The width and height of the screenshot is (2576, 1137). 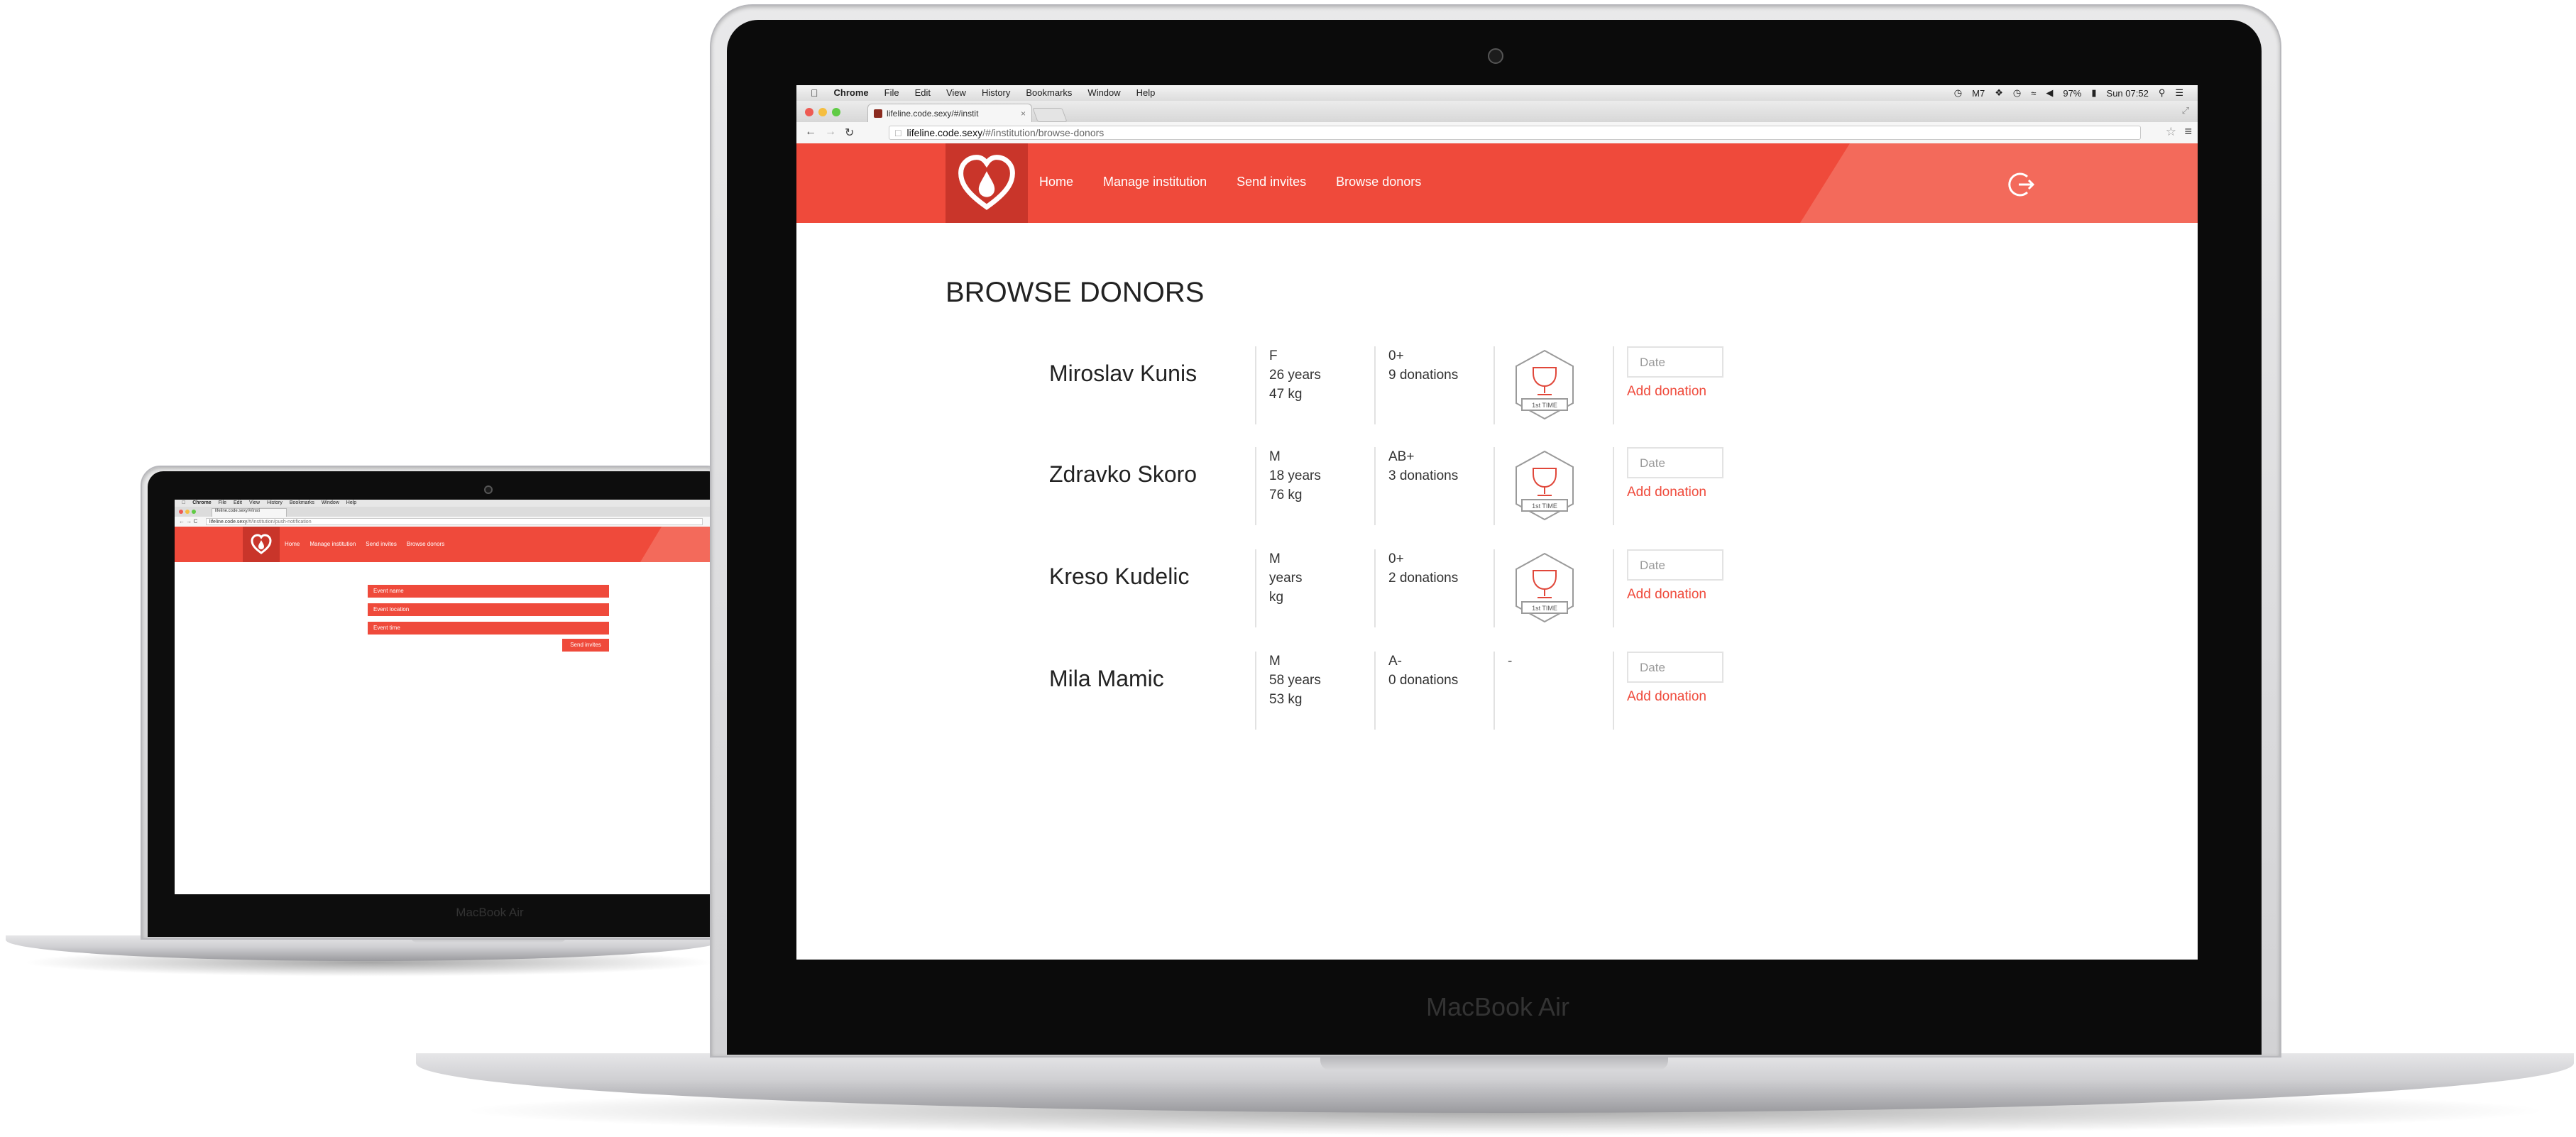 What do you see at coordinates (1396, 355) in the screenshot?
I see `donor-blood-type: 0+` at bounding box center [1396, 355].